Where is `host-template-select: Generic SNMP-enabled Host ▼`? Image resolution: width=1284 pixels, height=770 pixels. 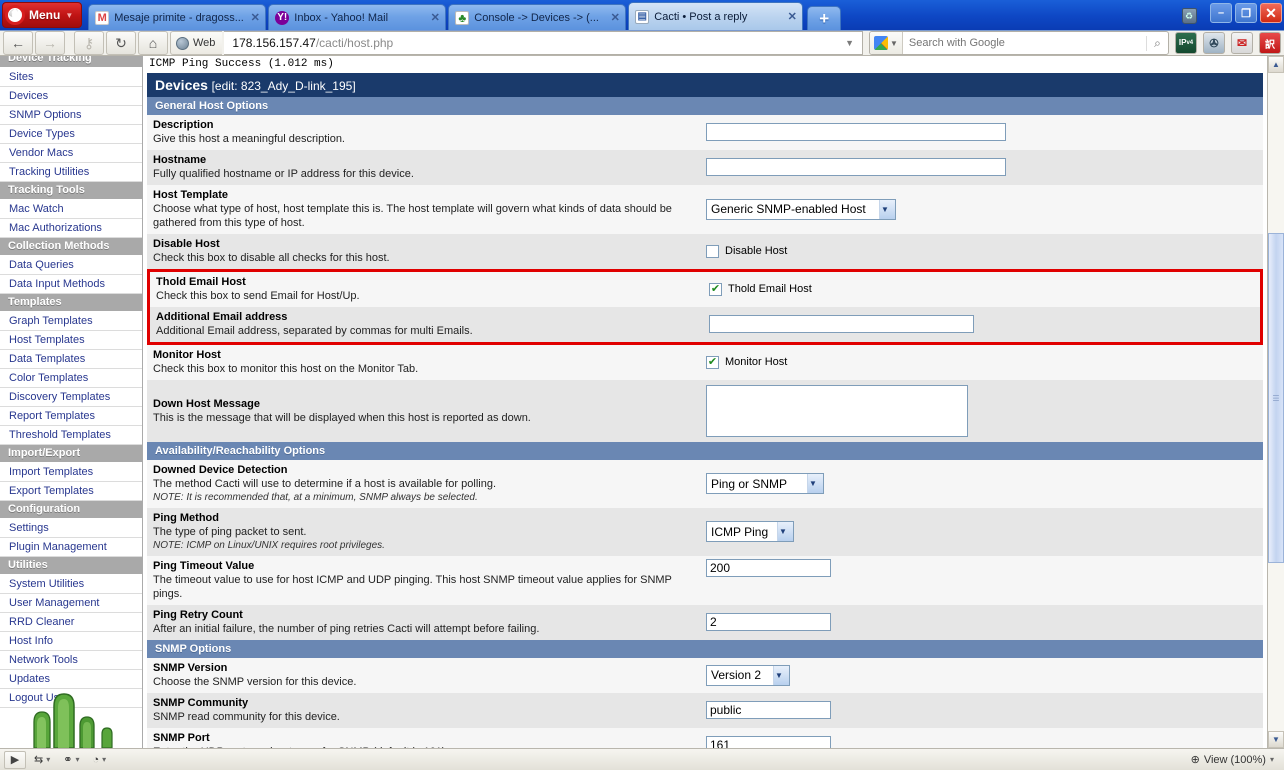
host-template-select: Generic SNMP-enabled Host ▼ is located at coordinates (801, 209).